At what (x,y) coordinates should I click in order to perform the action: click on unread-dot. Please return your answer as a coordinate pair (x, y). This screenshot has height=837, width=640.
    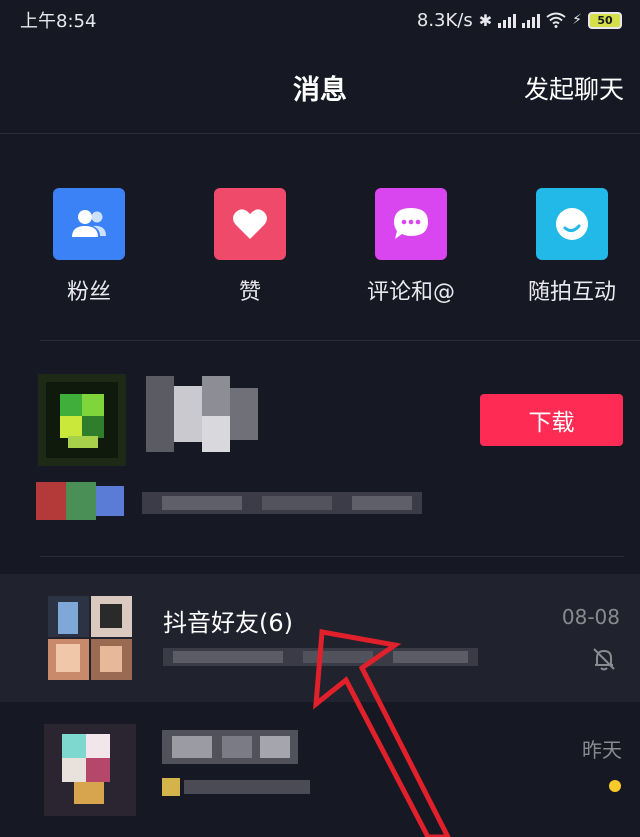
    Looking at the image, I should click on (615, 786).